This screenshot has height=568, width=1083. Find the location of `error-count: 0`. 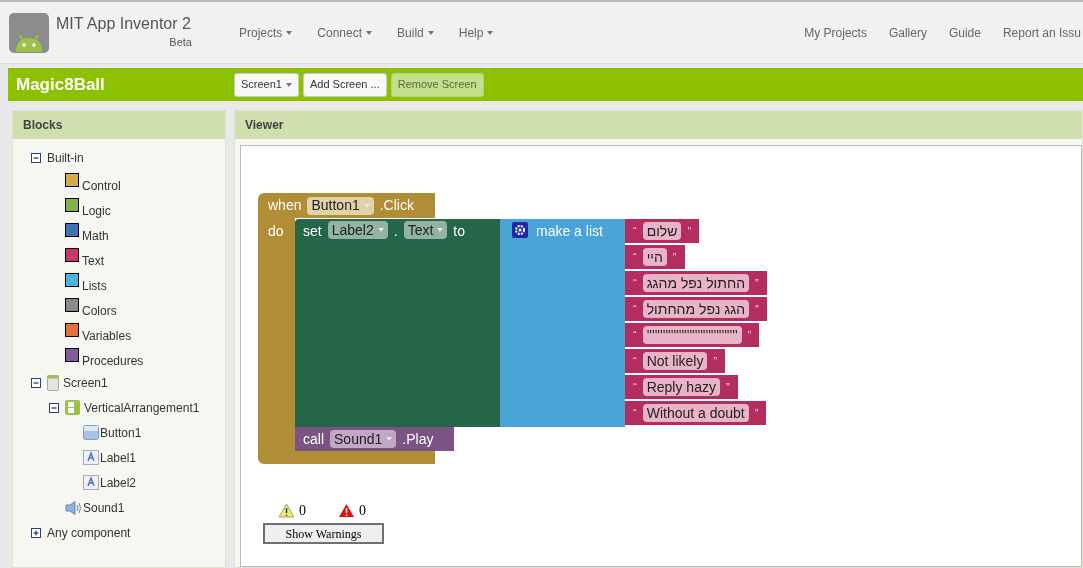

error-count: 0 is located at coordinates (362, 511).